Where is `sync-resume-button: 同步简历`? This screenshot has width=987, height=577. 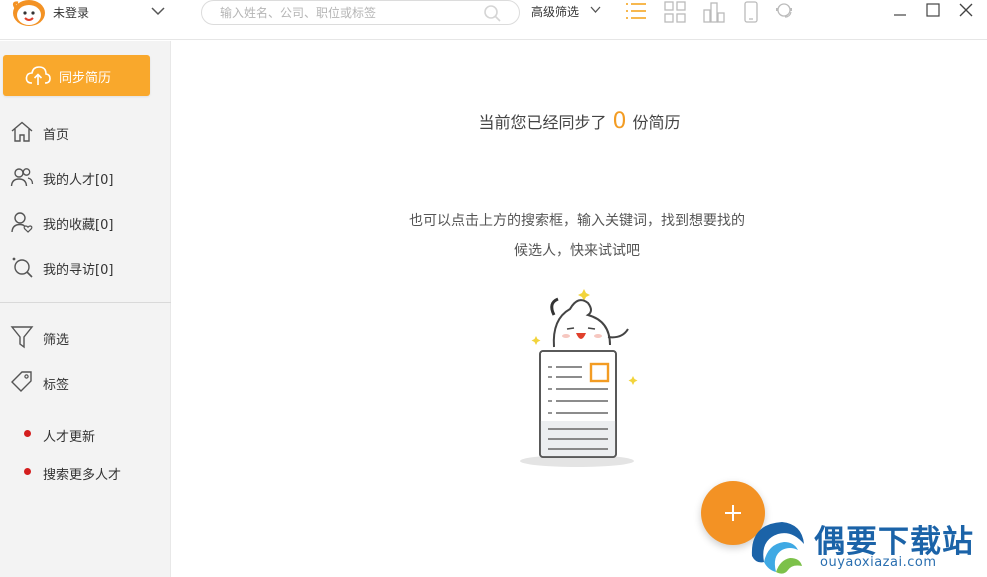 sync-resume-button: 同步简历 is located at coordinates (76, 75).